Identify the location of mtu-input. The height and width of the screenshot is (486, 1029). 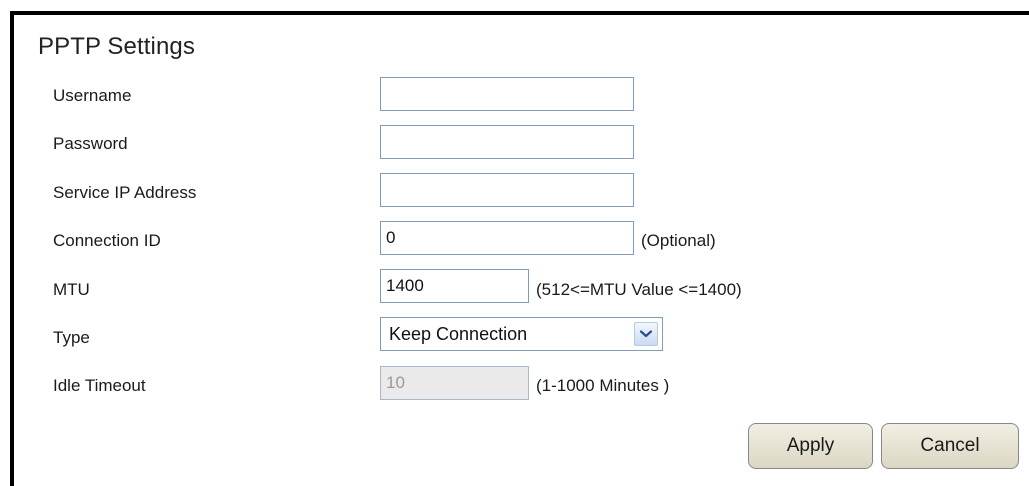
(454, 286).